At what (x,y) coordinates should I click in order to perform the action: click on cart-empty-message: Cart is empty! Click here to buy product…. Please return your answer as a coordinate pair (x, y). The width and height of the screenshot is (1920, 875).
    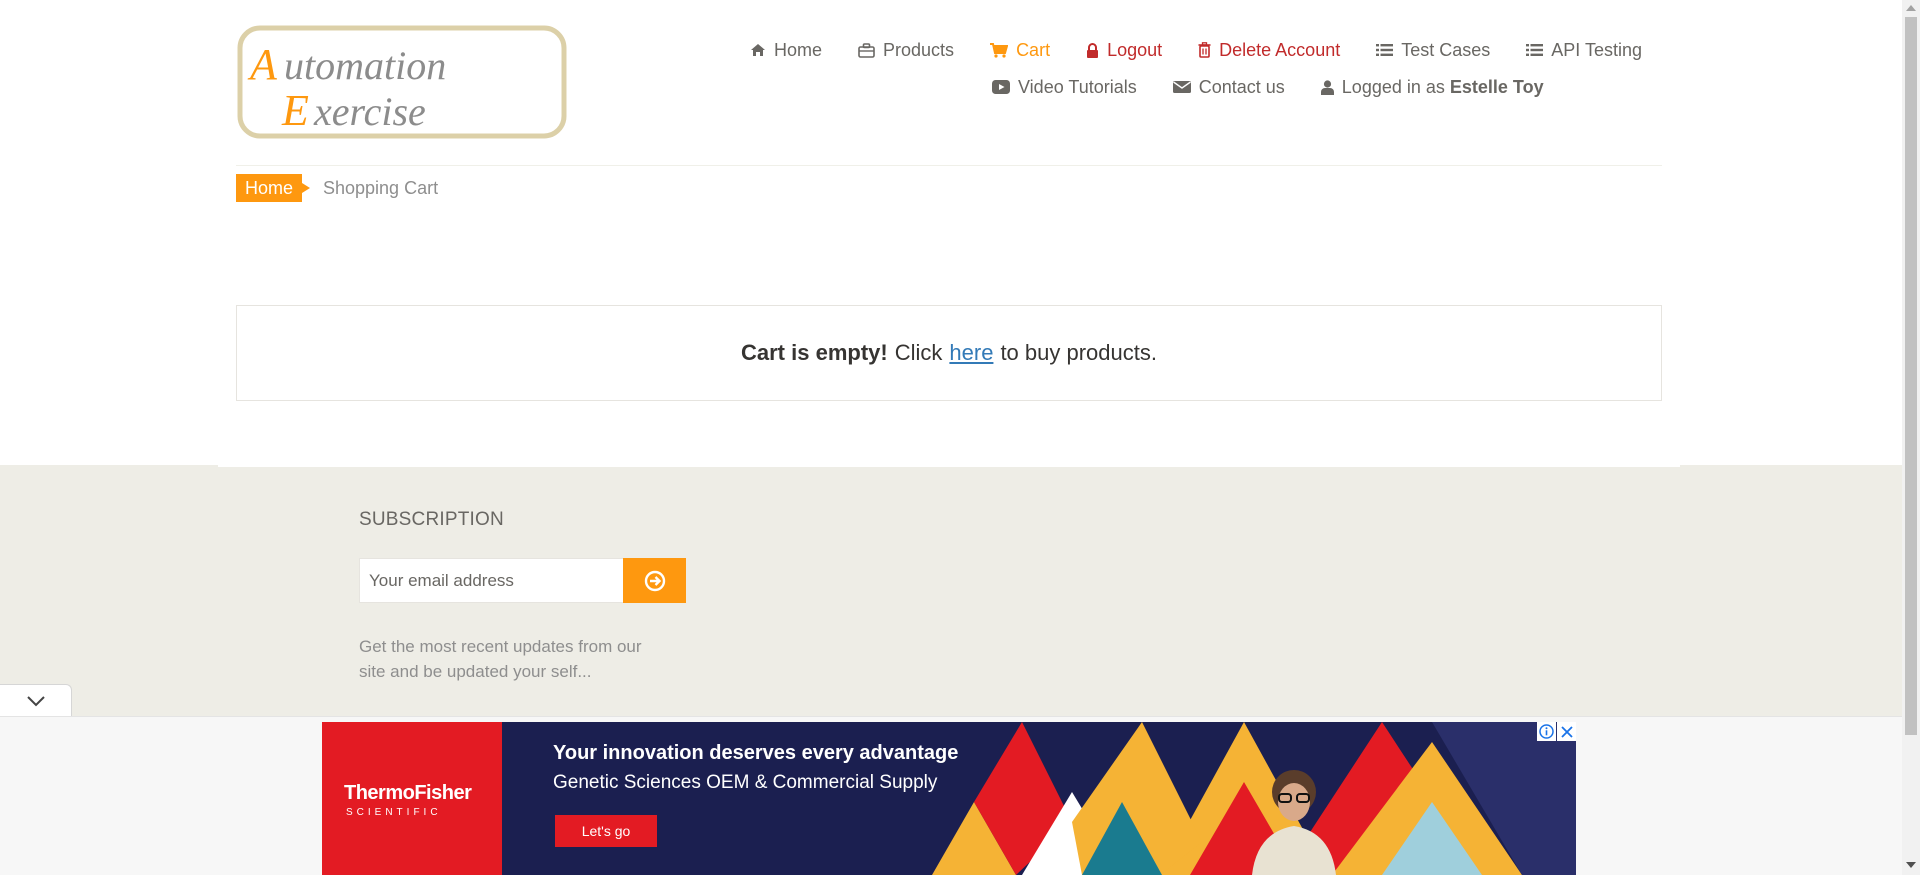
    Looking at the image, I should click on (949, 353).